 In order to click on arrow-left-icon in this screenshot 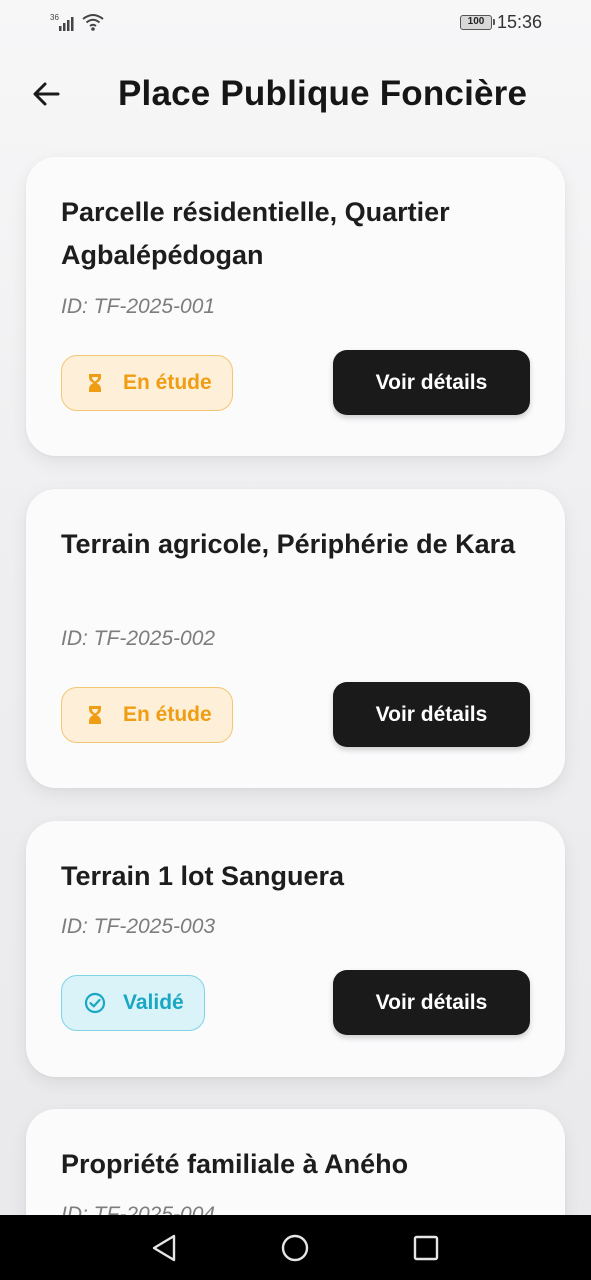, I will do `click(46, 94)`.